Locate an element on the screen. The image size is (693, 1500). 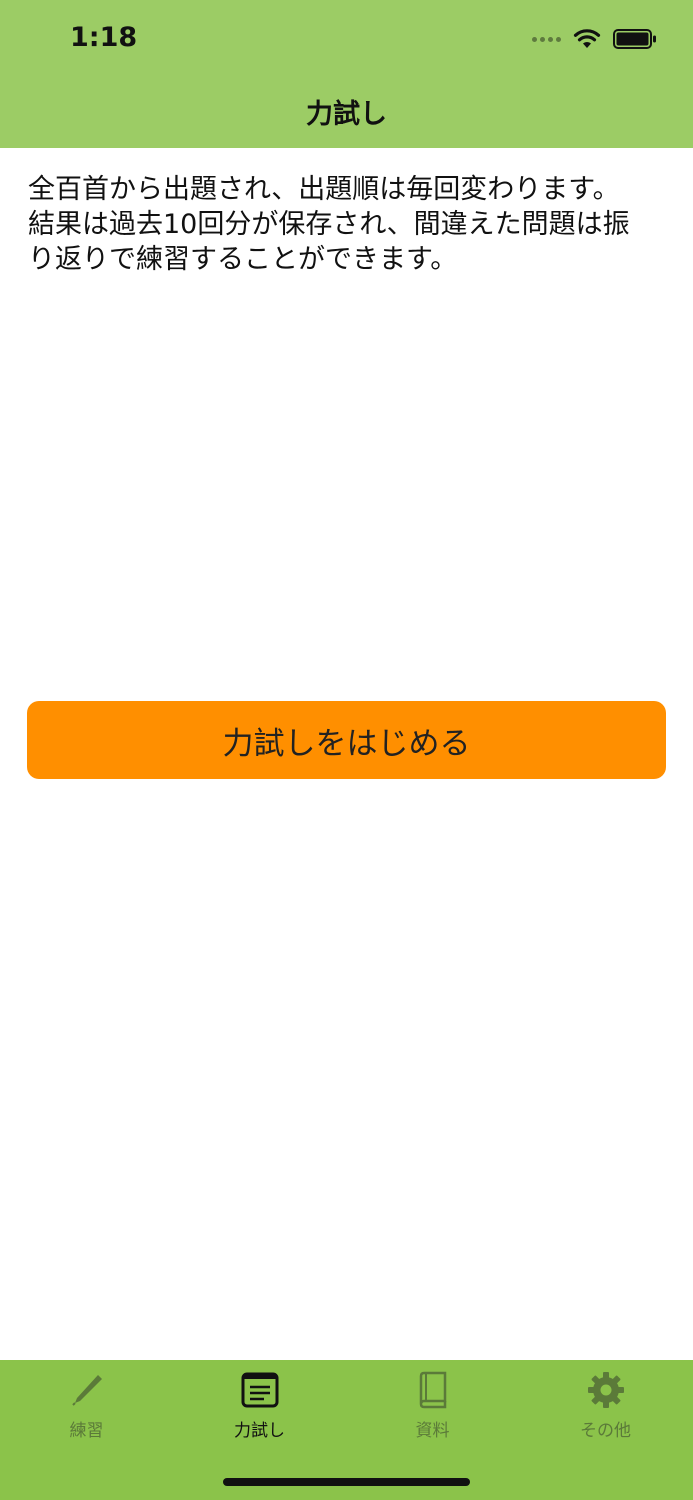
home-indicator is located at coordinates (346, 1482).